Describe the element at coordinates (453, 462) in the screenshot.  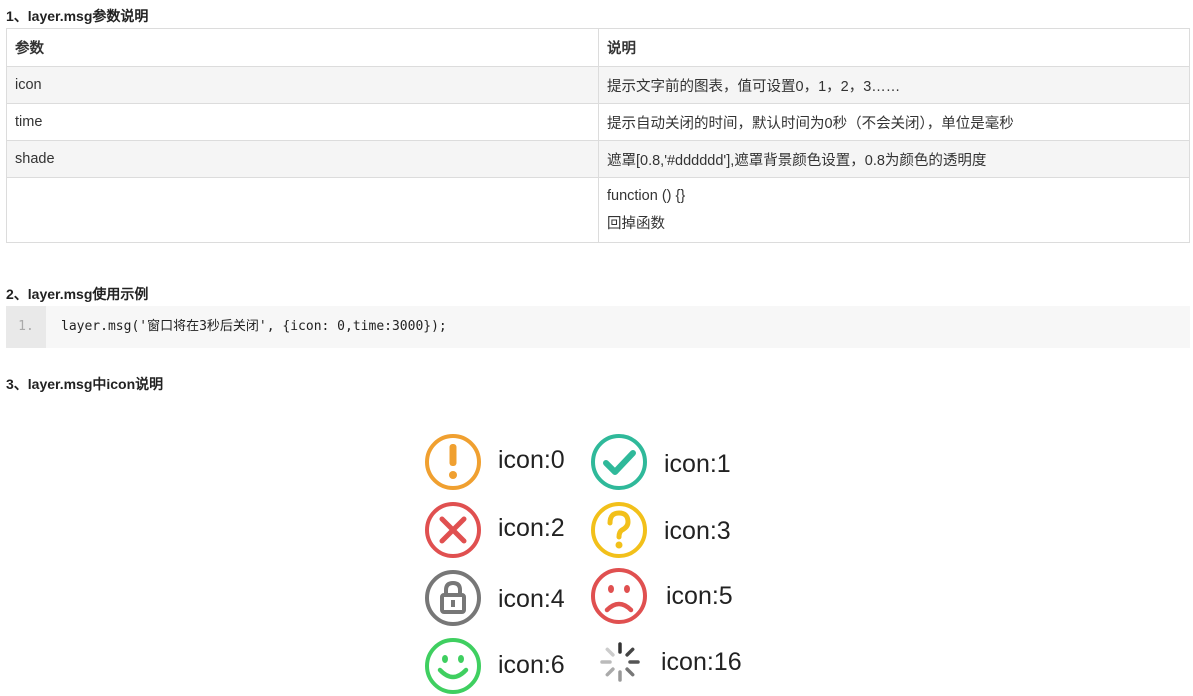
I see `exclamation-icon` at that location.